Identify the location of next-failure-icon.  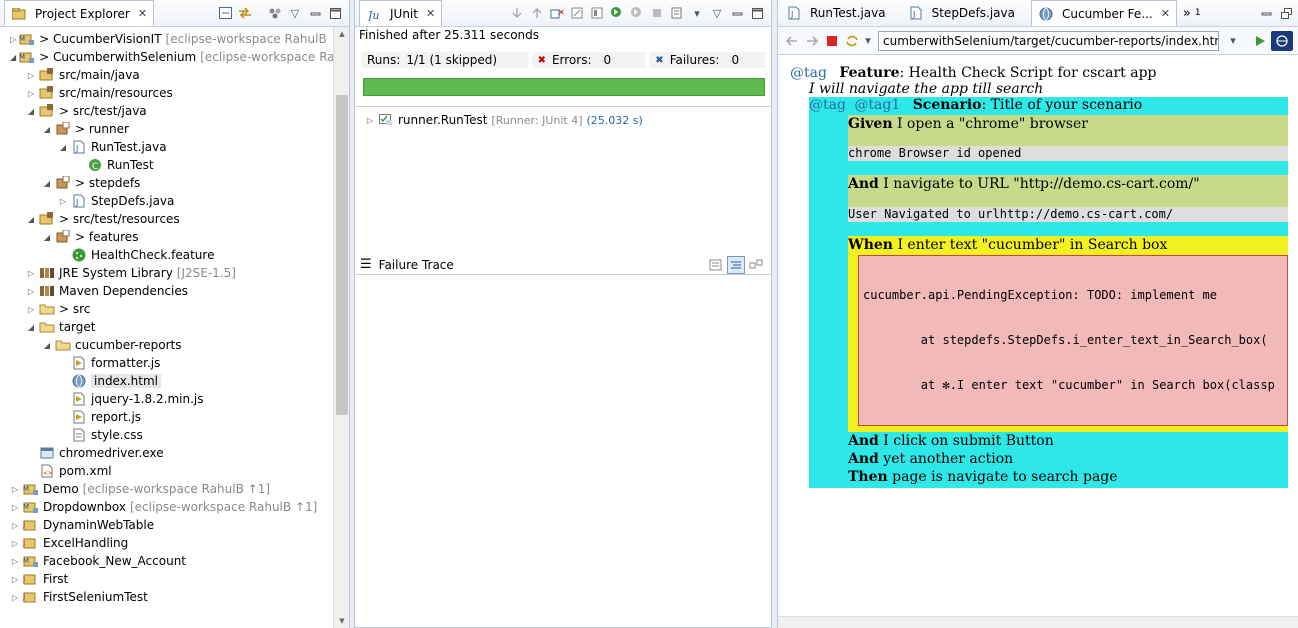
(517, 13).